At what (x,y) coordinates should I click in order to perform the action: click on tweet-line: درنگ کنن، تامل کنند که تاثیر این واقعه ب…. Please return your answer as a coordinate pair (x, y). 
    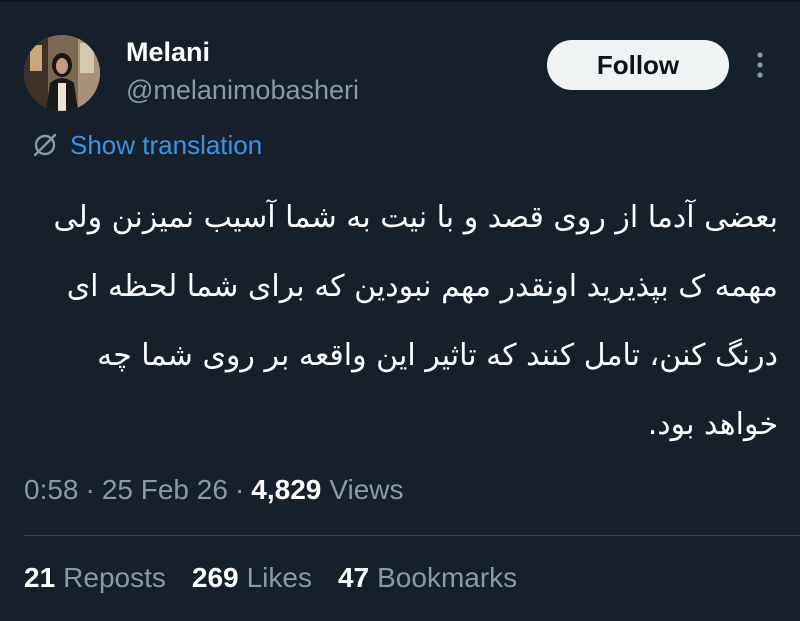
    Looking at the image, I should click on (437, 355).